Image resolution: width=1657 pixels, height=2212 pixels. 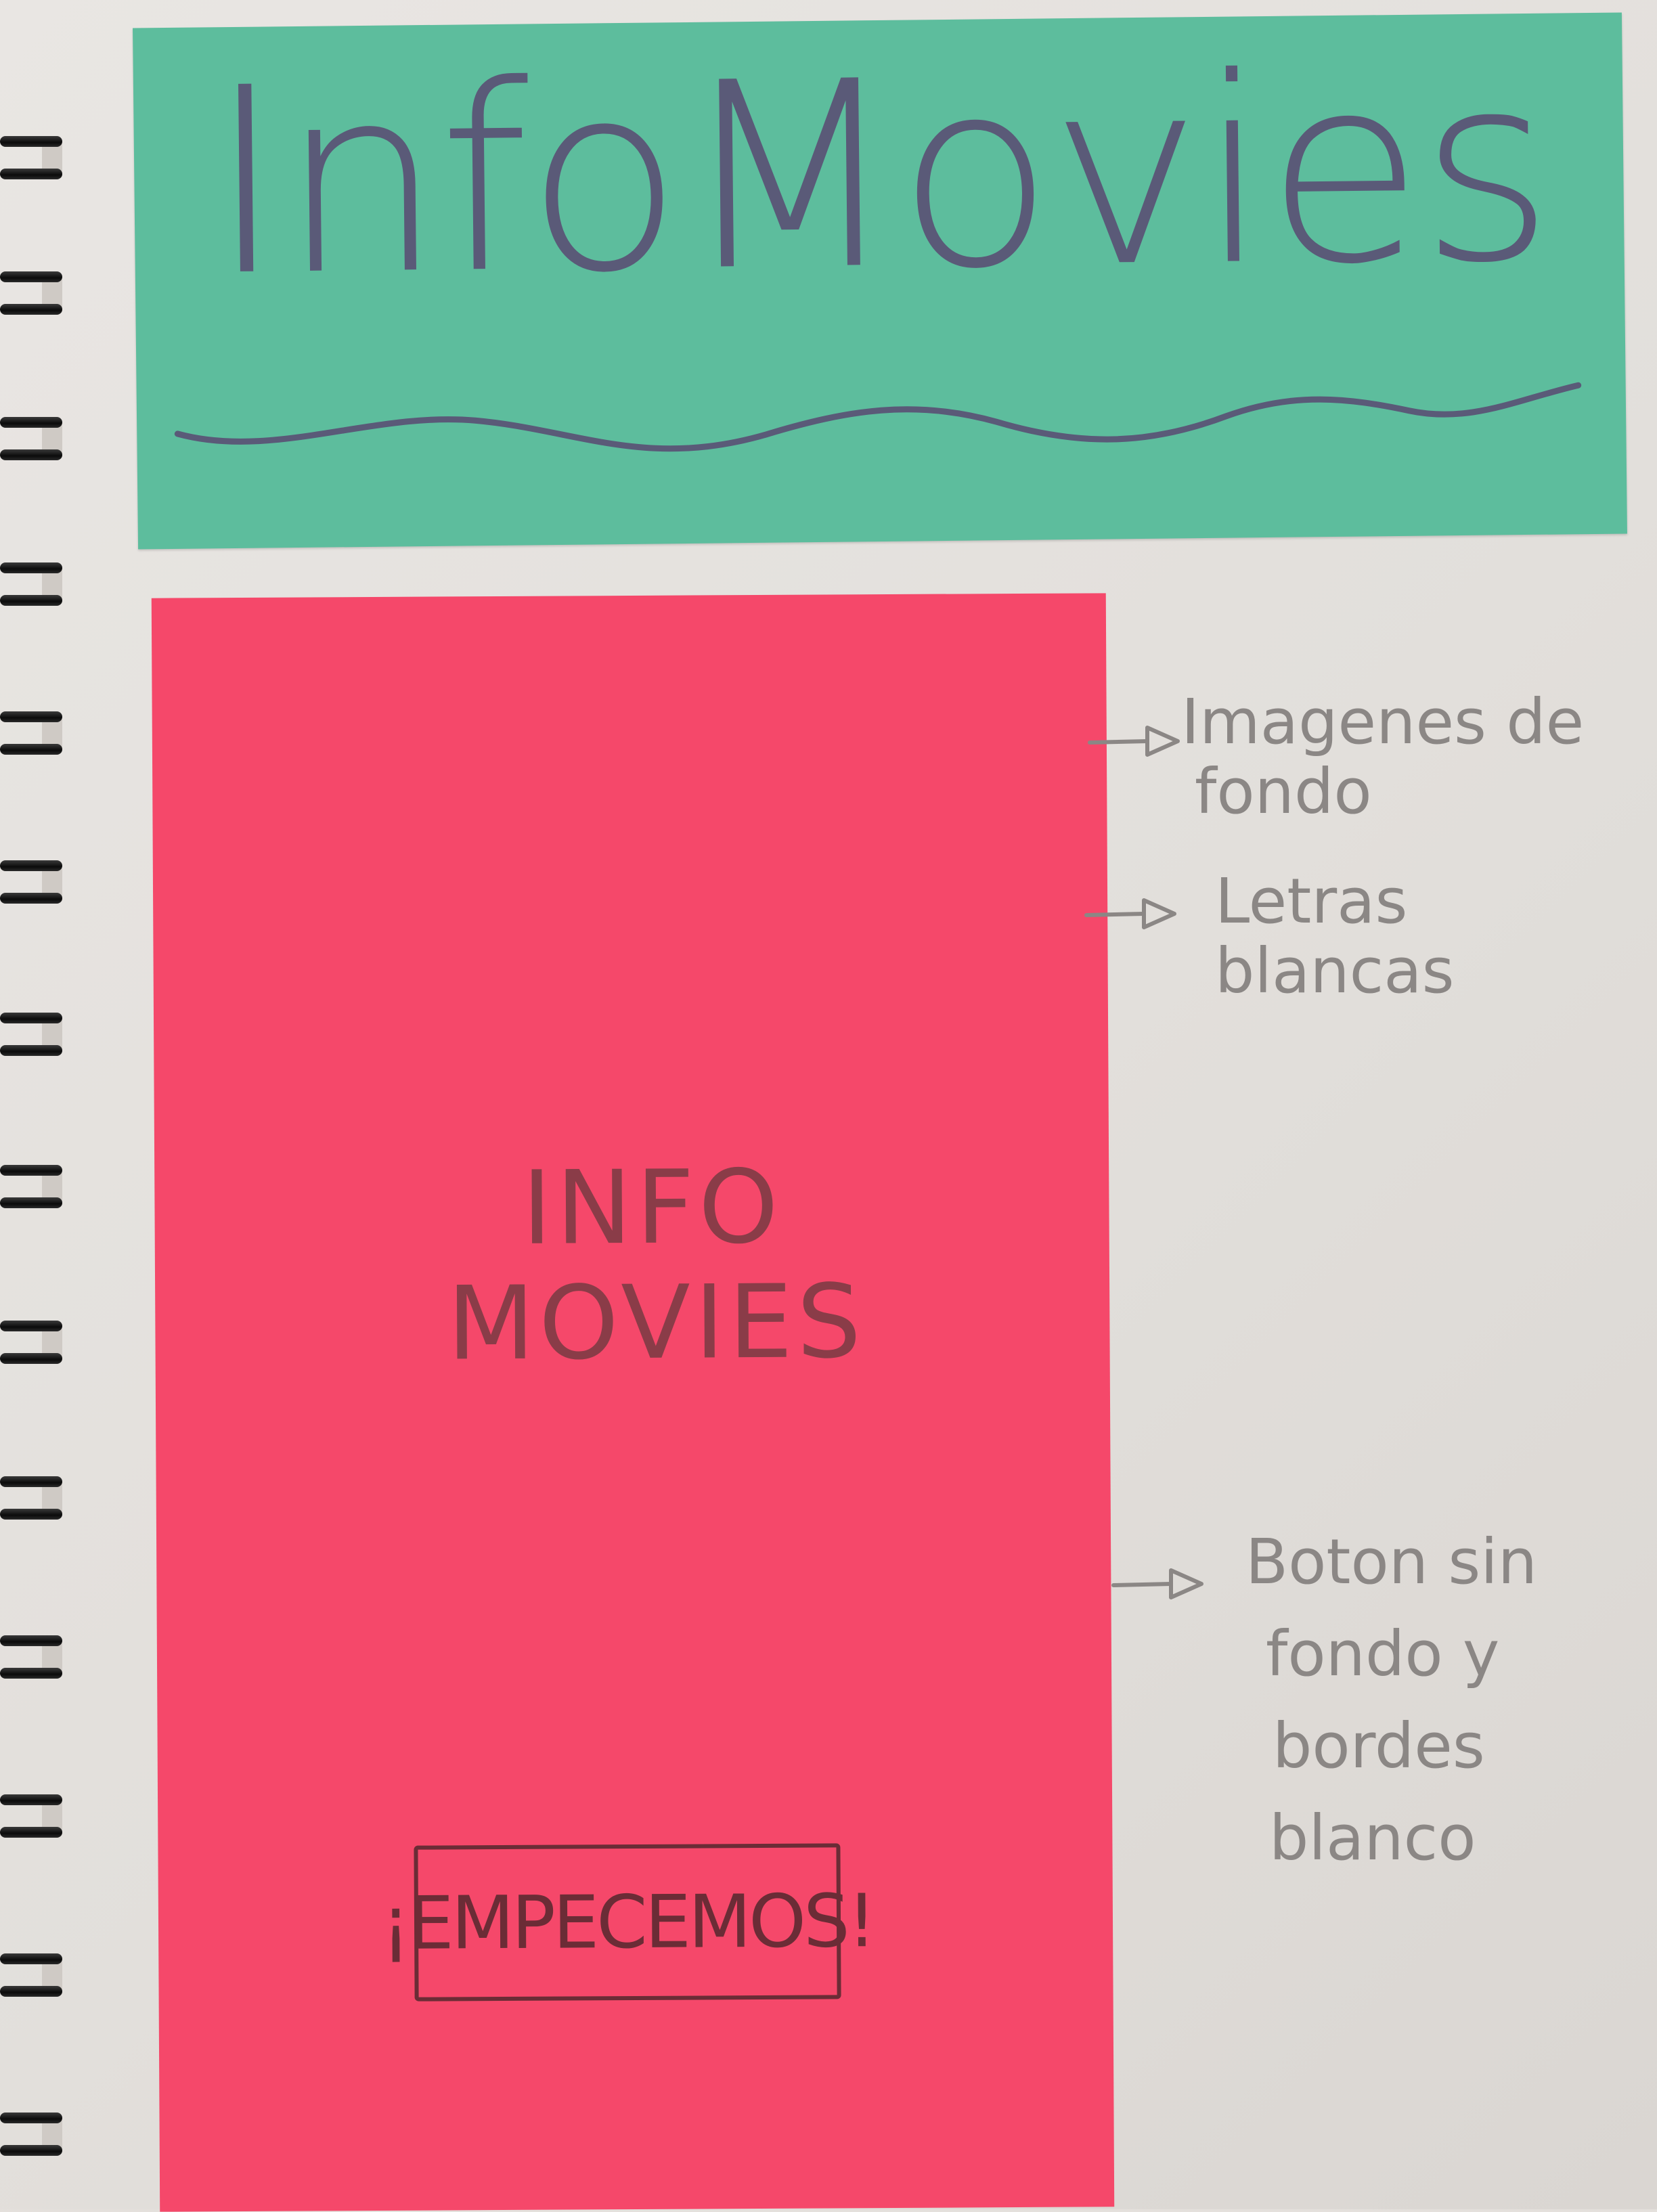 I want to click on annotation-button-style: Boton sin fondo y bordes blanco, so click(x=1391, y=1700).